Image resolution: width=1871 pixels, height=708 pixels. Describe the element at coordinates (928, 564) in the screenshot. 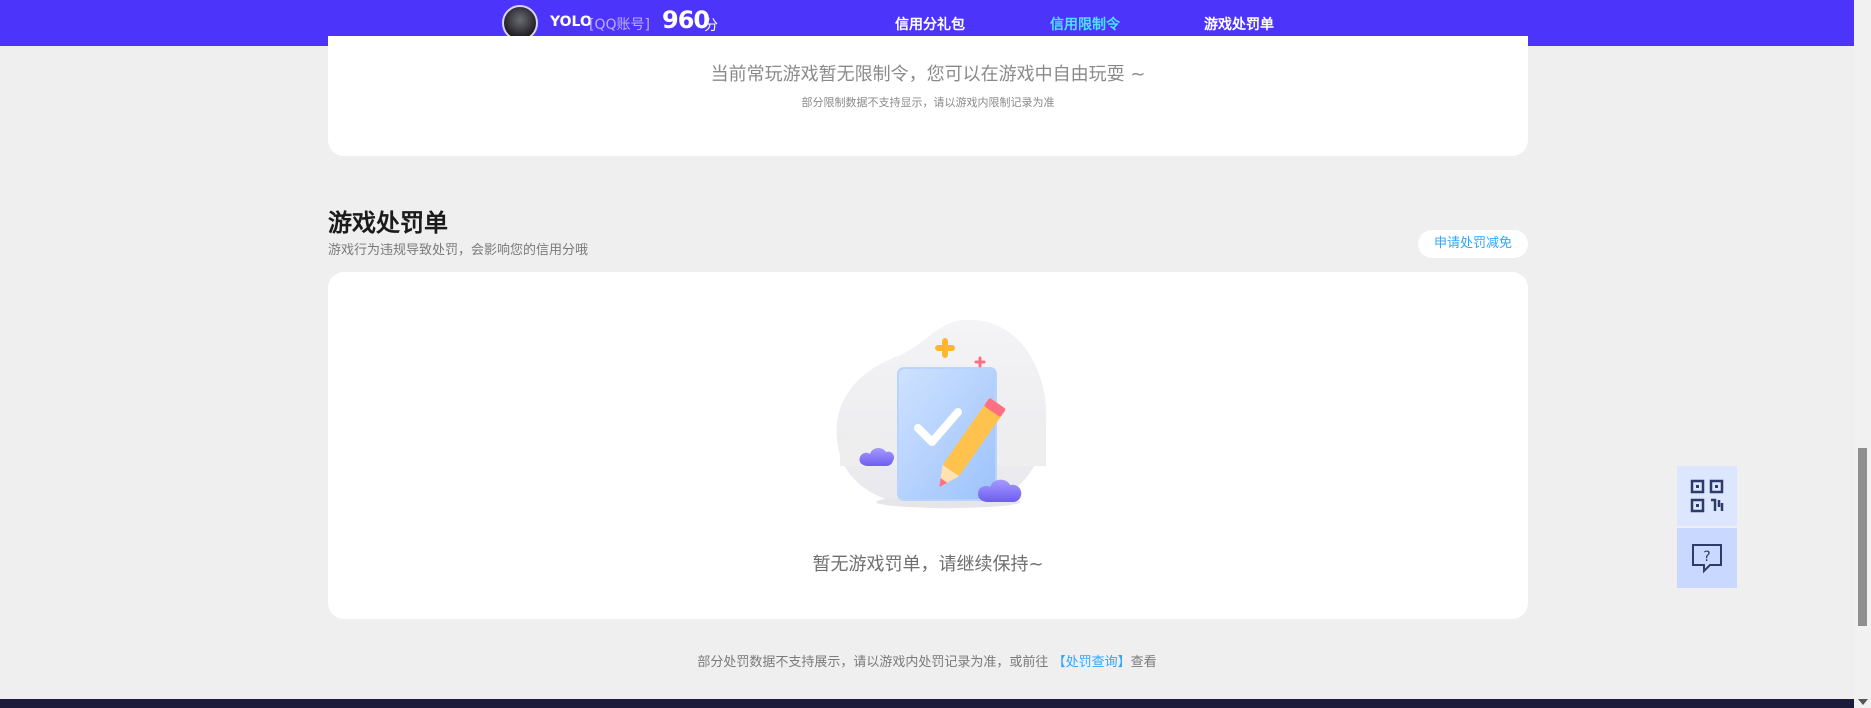

I see `penalty-empty-message: 暂无游戏罚单，请继续保持~` at that location.